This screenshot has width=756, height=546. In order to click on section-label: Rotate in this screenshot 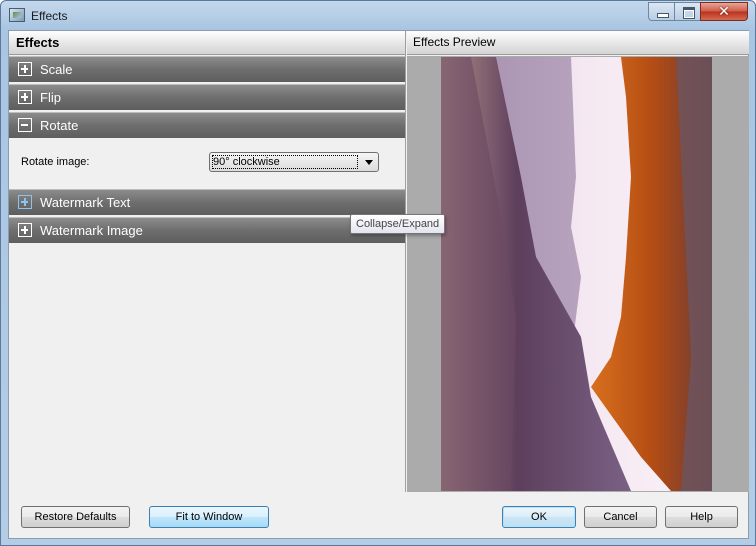, I will do `click(59, 125)`.